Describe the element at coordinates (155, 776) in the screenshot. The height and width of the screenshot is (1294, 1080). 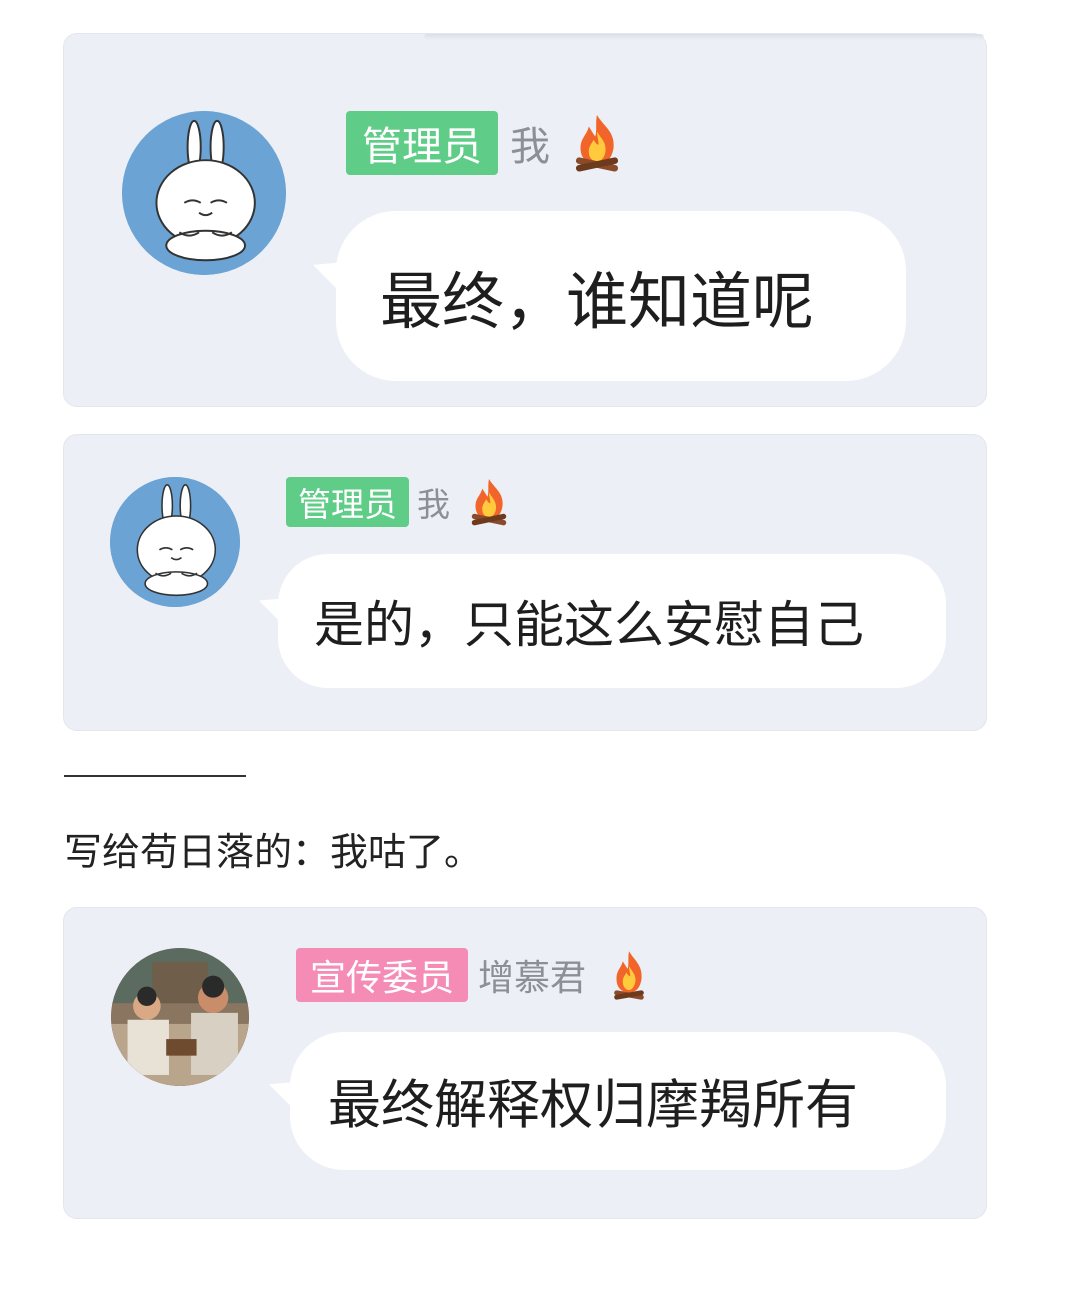
I see `divider` at that location.